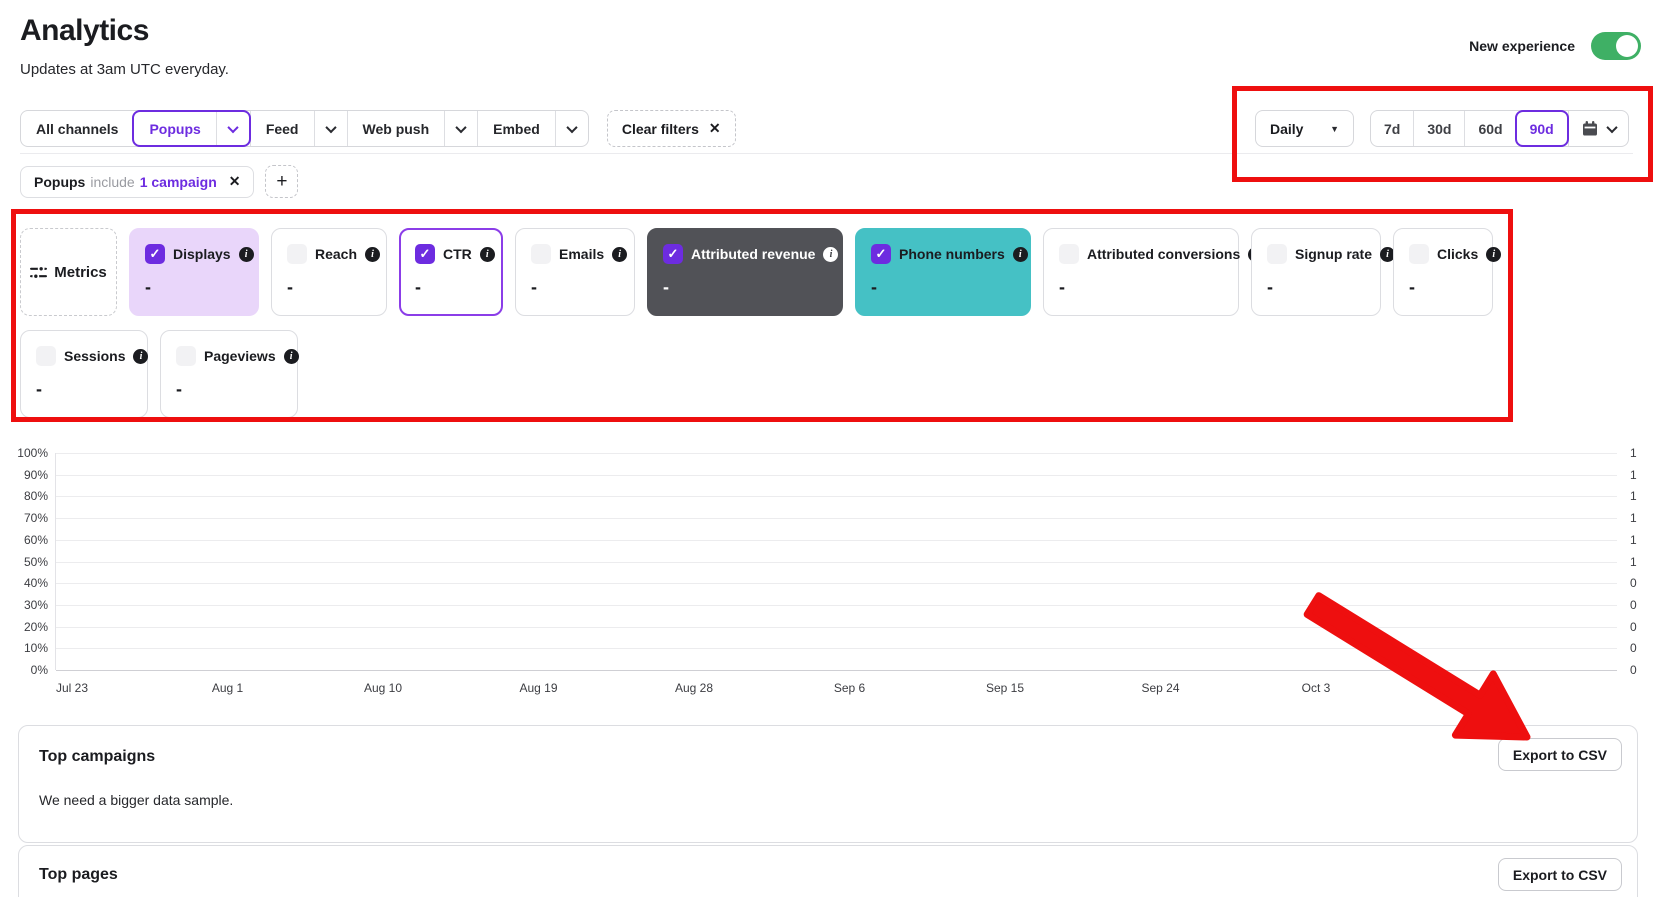 The height and width of the screenshot is (897, 1653). Describe the element at coordinates (1323, 272) in the screenshot. I see `metric-card-signup-rate: Signup rate i -` at that location.